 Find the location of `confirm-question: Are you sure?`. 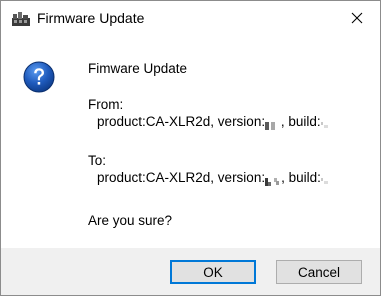

confirm-question: Are you sure? is located at coordinates (130, 220).